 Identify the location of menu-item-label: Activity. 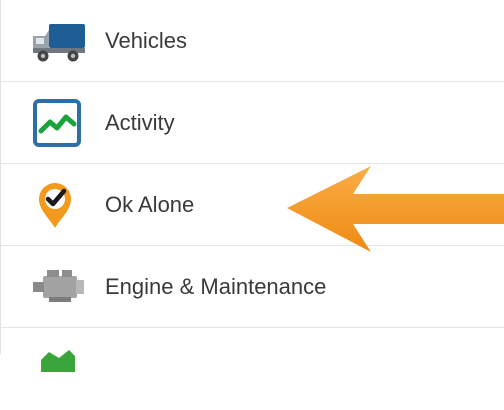
(140, 122).